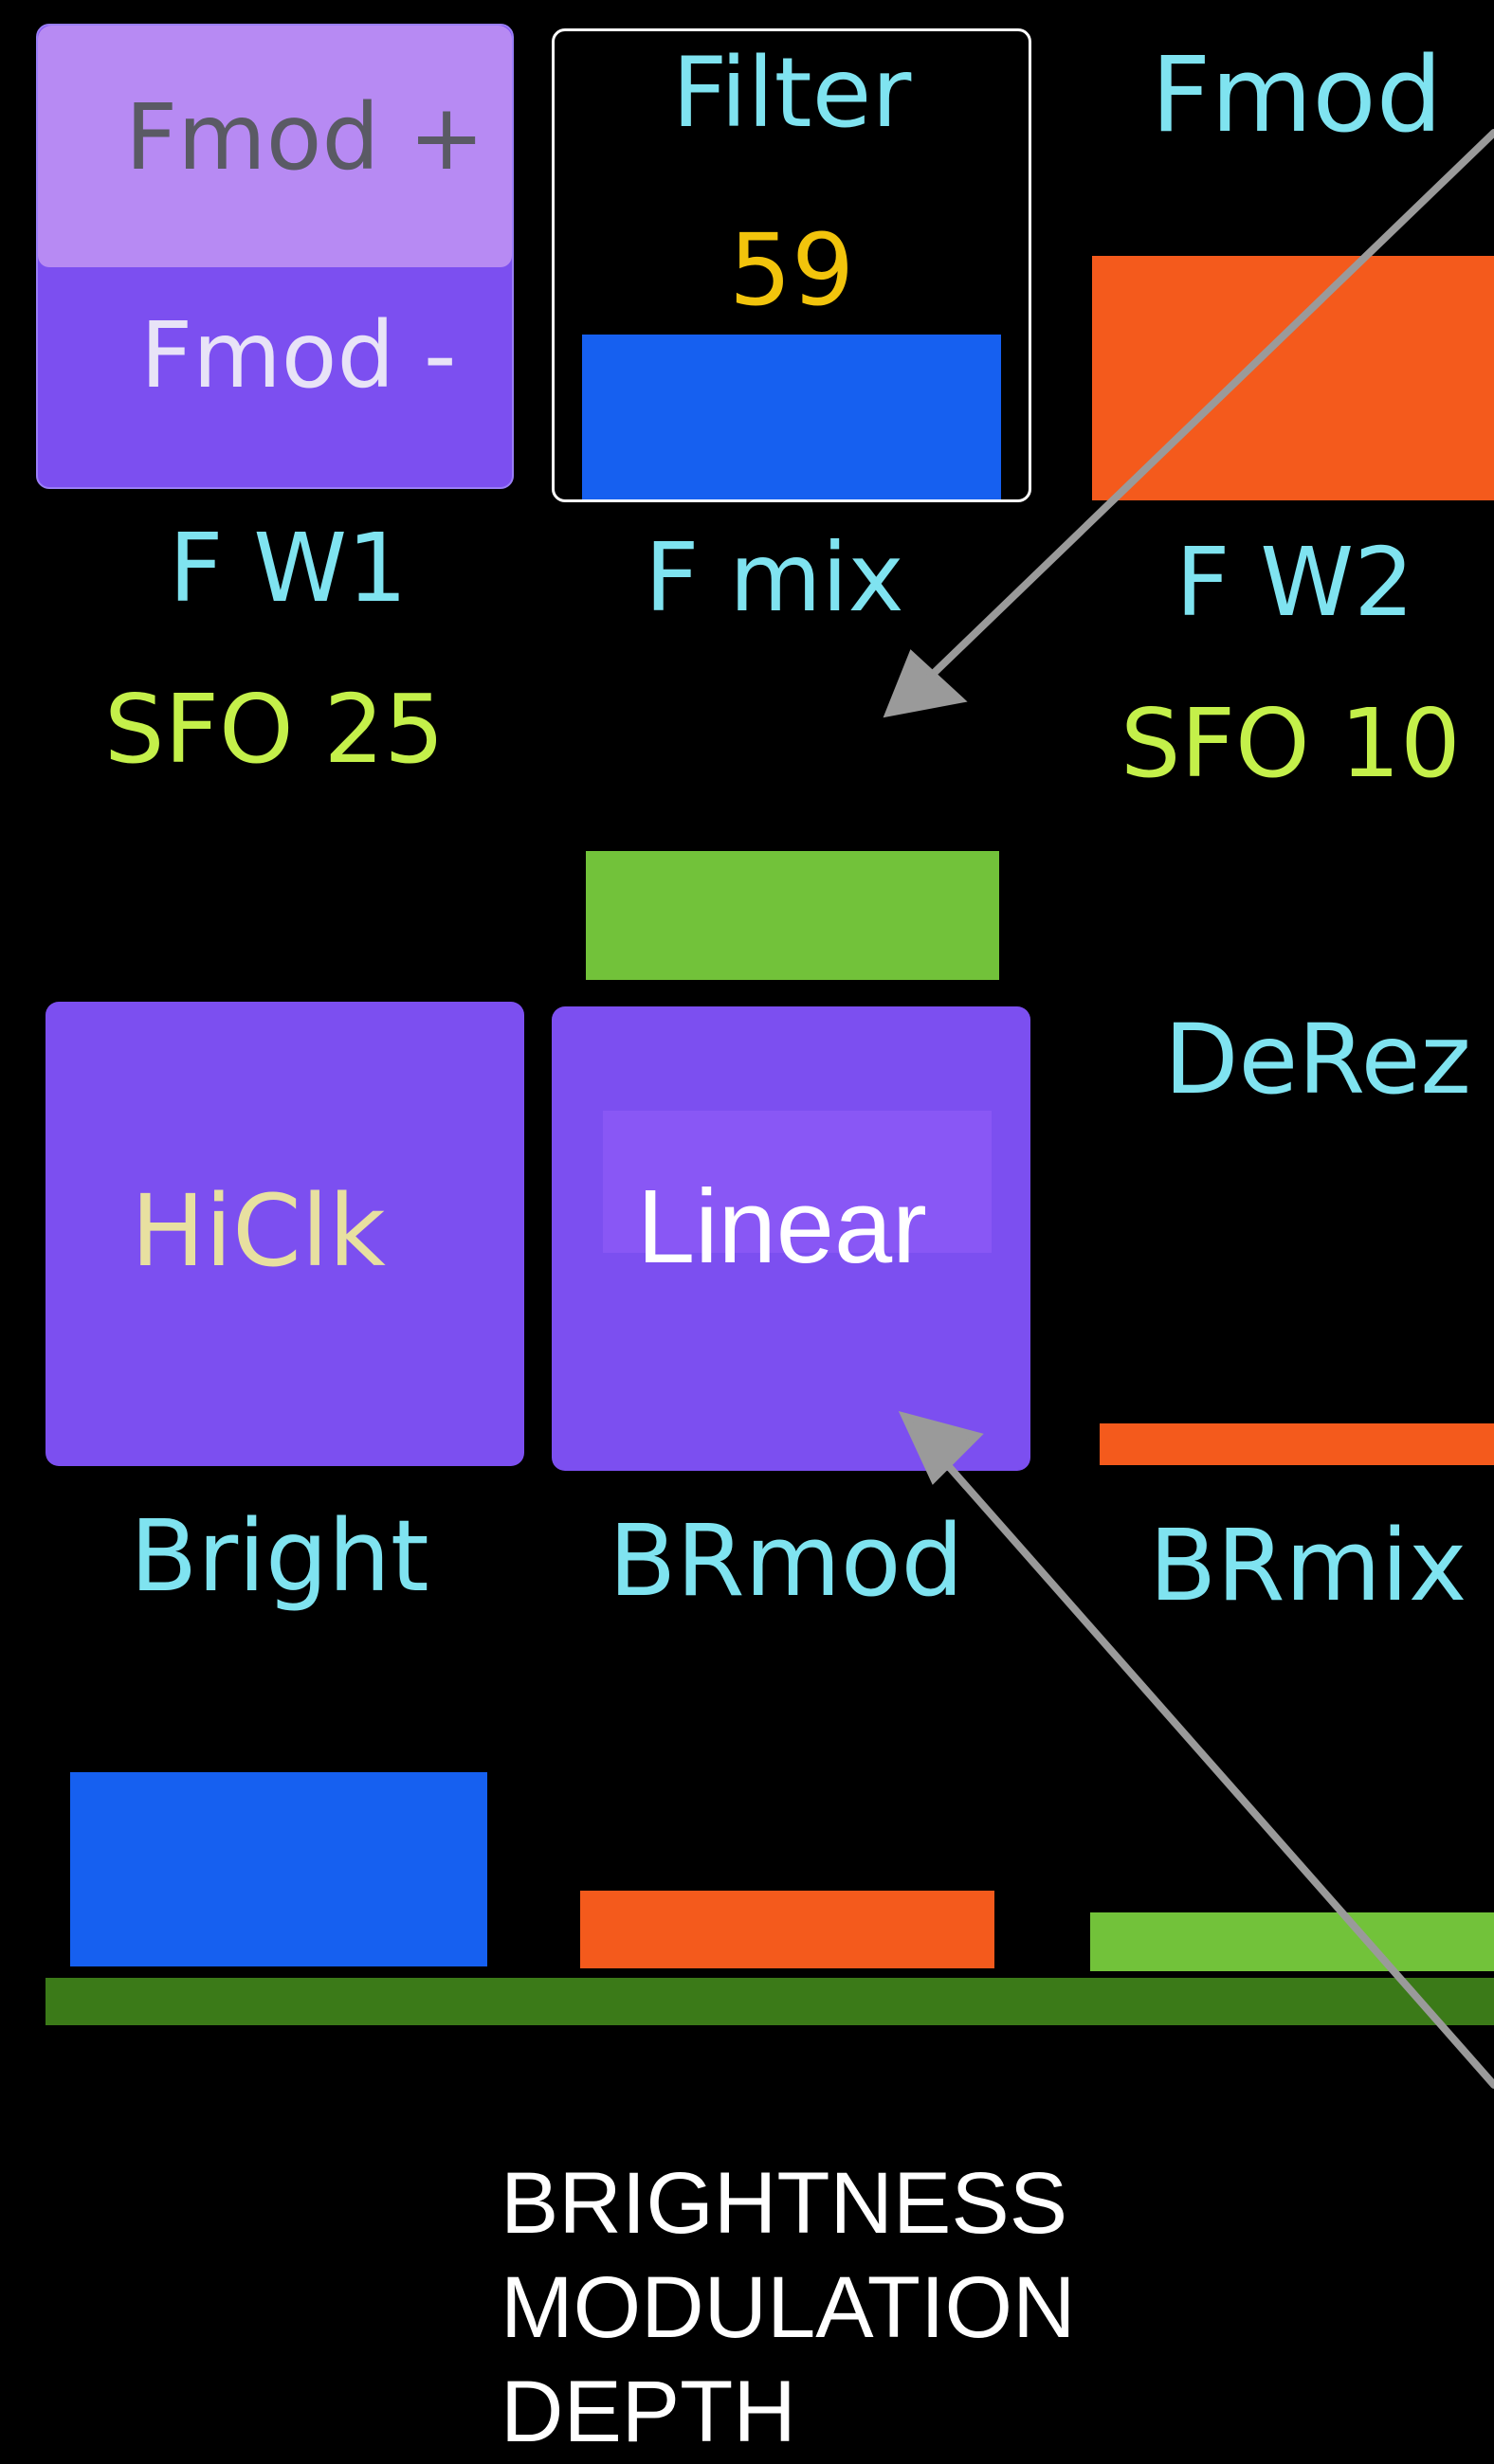 Image resolution: width=1494 pixels, height=2464 pixels. Describe the element at coordinates (648, 2412) in the screenshot. I see `annotation-line-3: DEPTH` at that location.